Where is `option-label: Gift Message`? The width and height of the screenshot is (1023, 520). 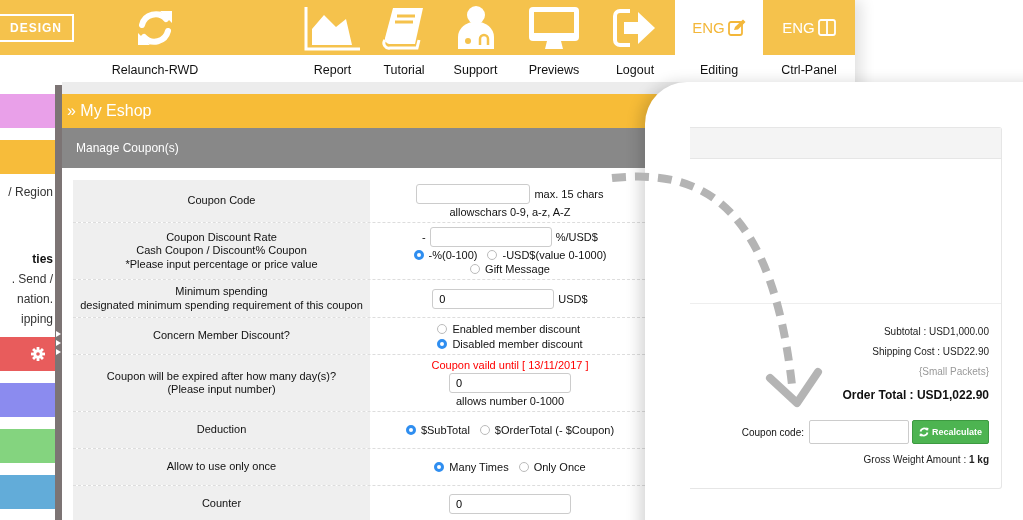 option-label: Gift Message is located at coordinates (517, 269).